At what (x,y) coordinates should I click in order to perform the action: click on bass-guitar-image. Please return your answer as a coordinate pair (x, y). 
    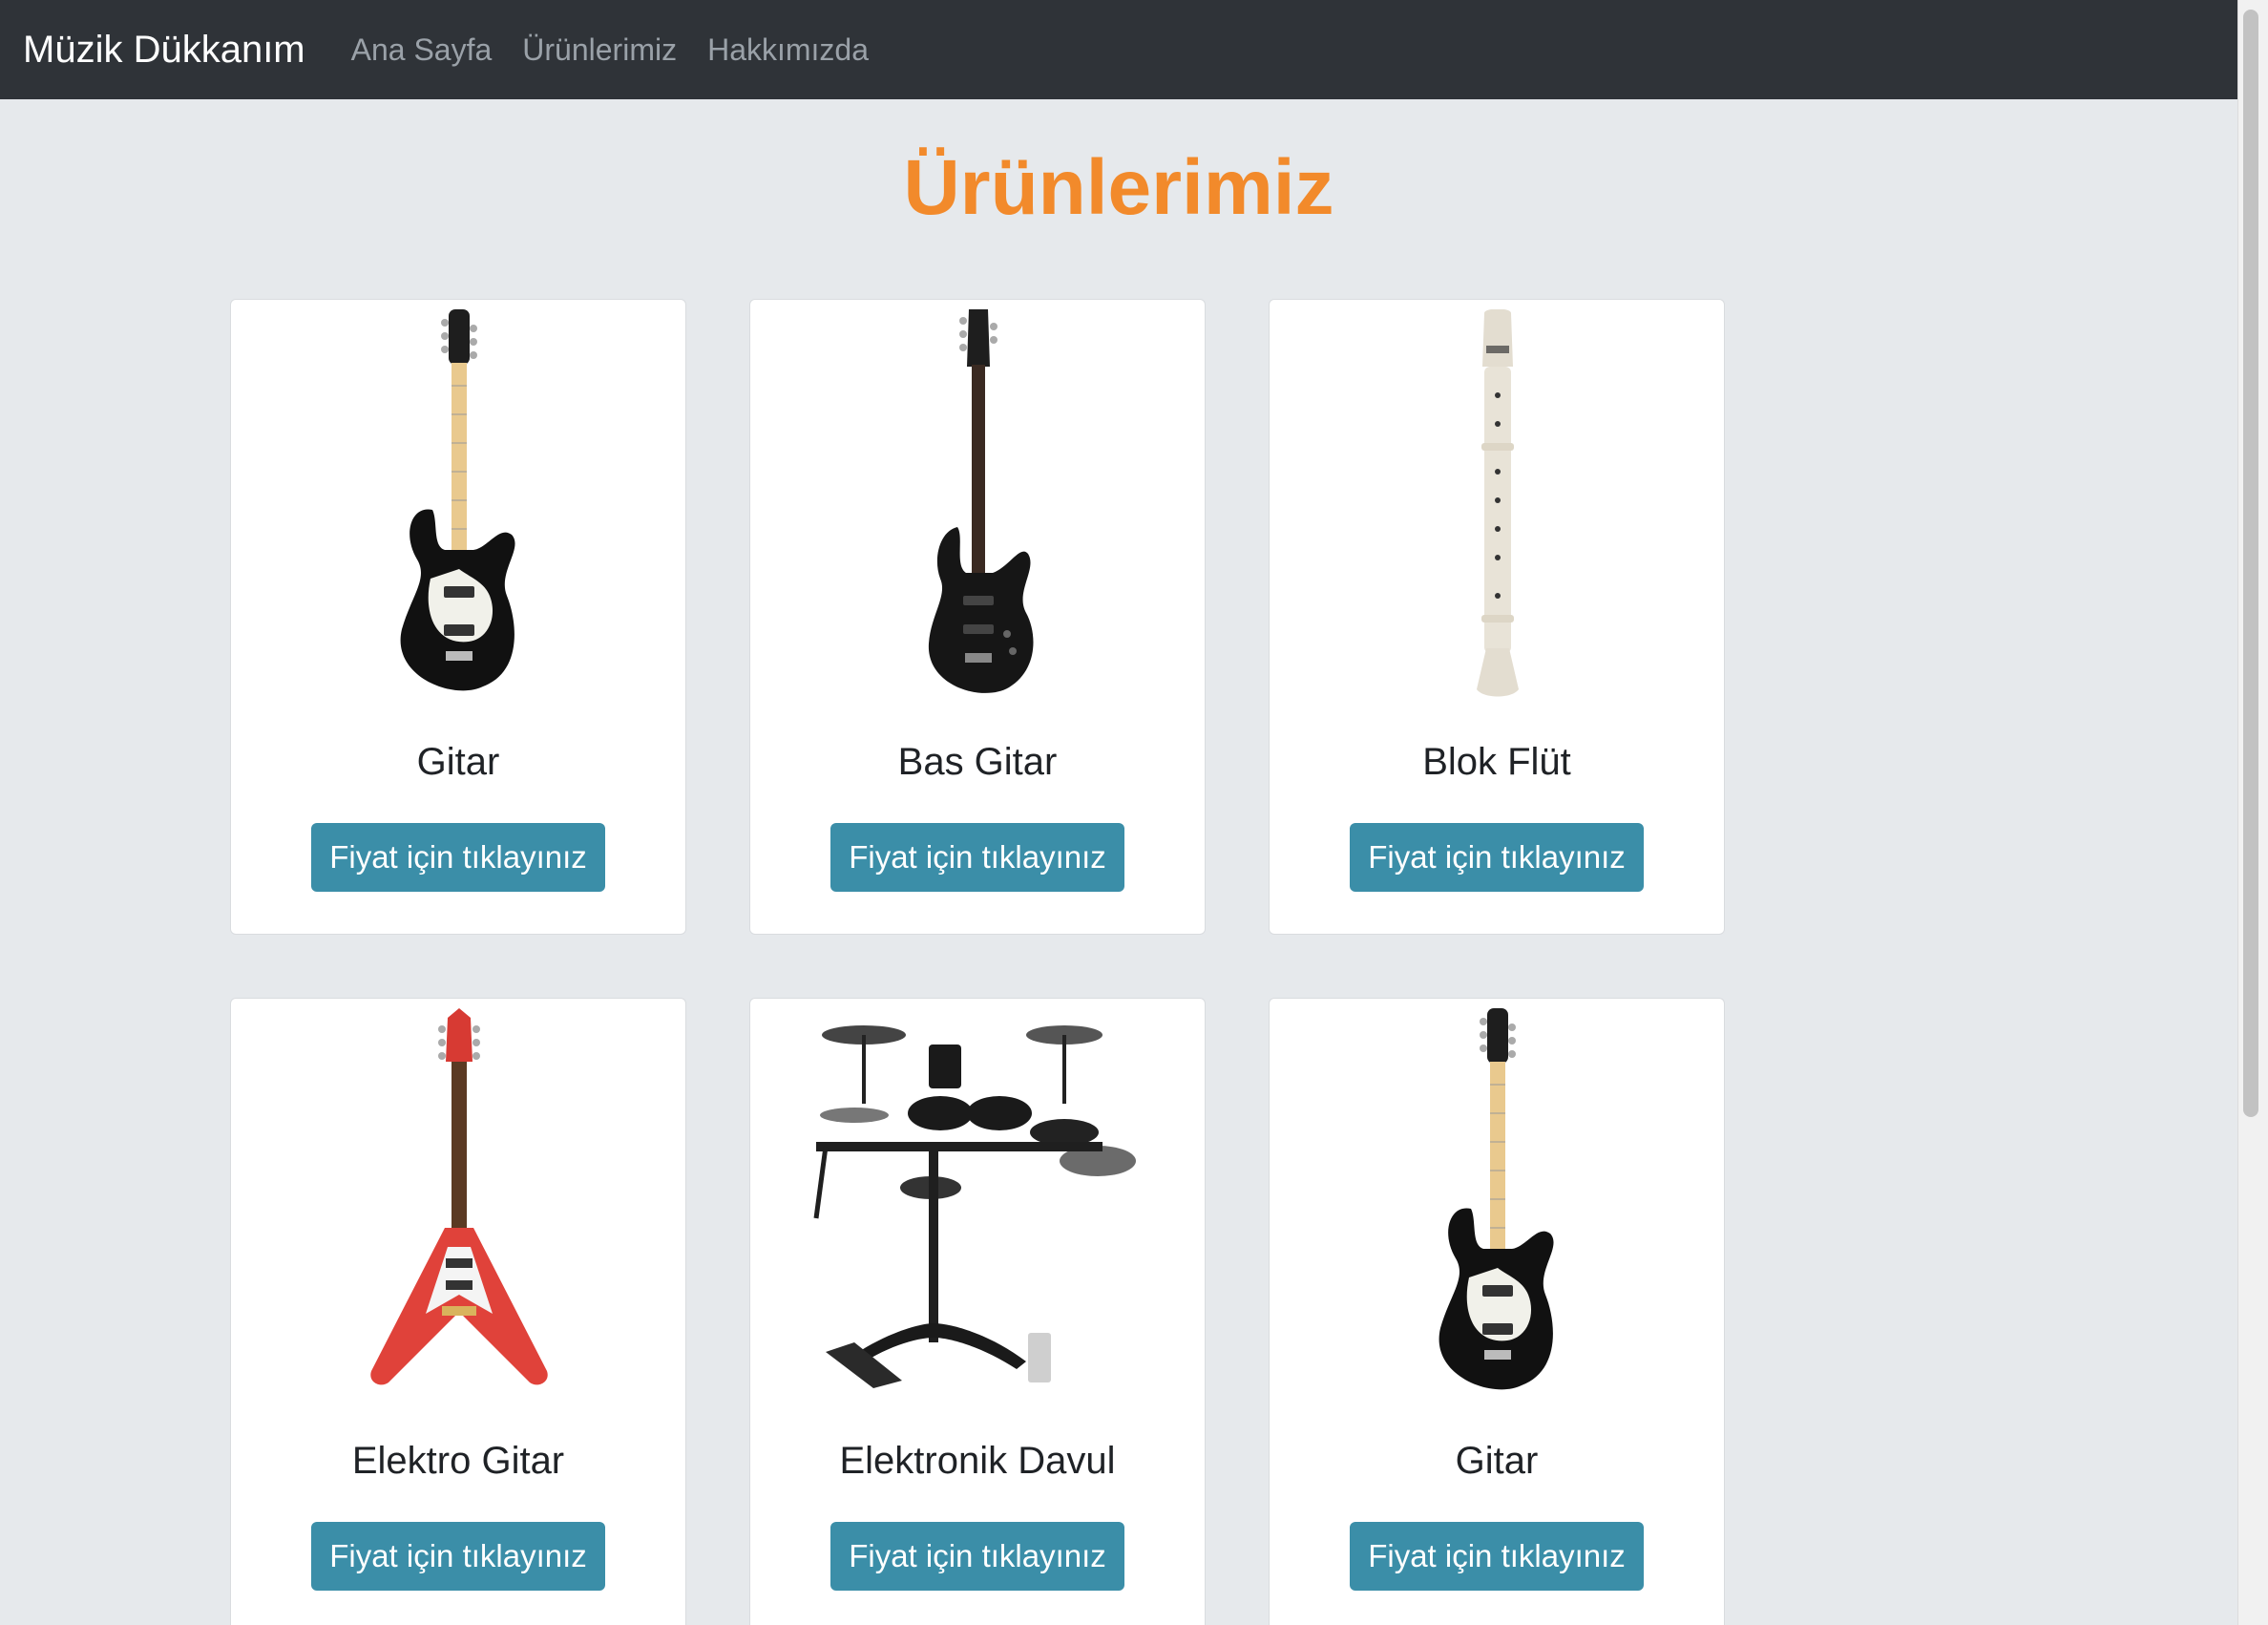
    Looking at the image, I should click on (981, 501).